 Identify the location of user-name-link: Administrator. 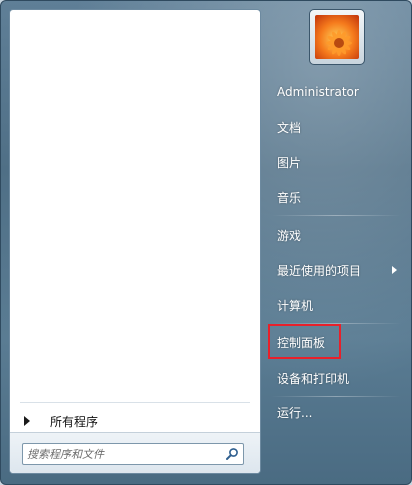
(335, 92).